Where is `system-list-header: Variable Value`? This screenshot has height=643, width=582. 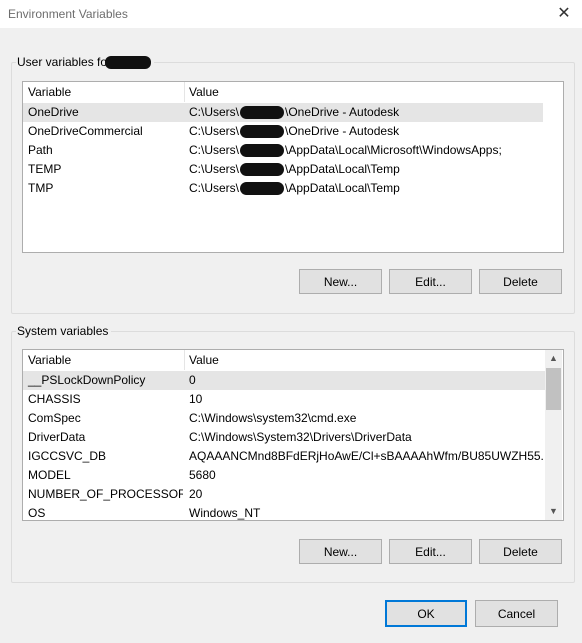 system-list-header: Variable Value is located at coordinates (284, 360).